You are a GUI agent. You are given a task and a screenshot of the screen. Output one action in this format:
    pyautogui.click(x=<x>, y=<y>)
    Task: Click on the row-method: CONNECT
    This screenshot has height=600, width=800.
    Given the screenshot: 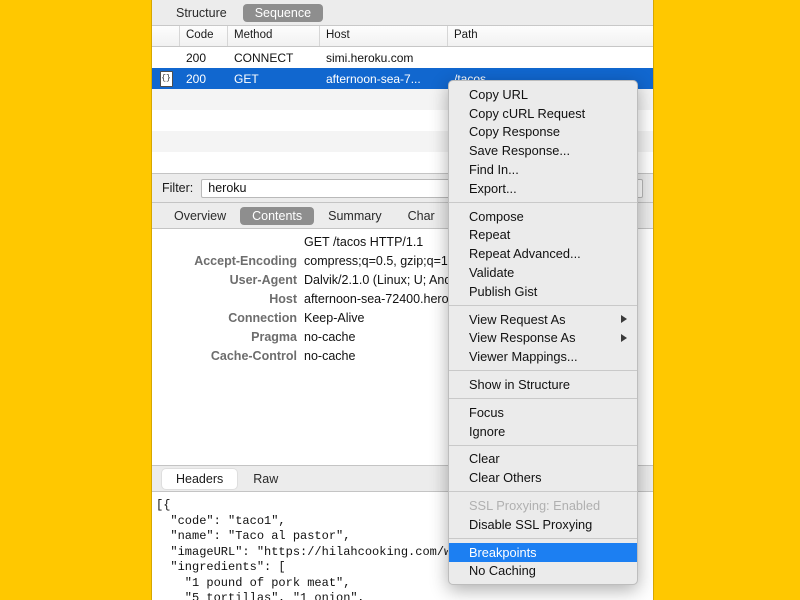 What is the action you would take?
    pyautogui.click(x=264, y=57)
    